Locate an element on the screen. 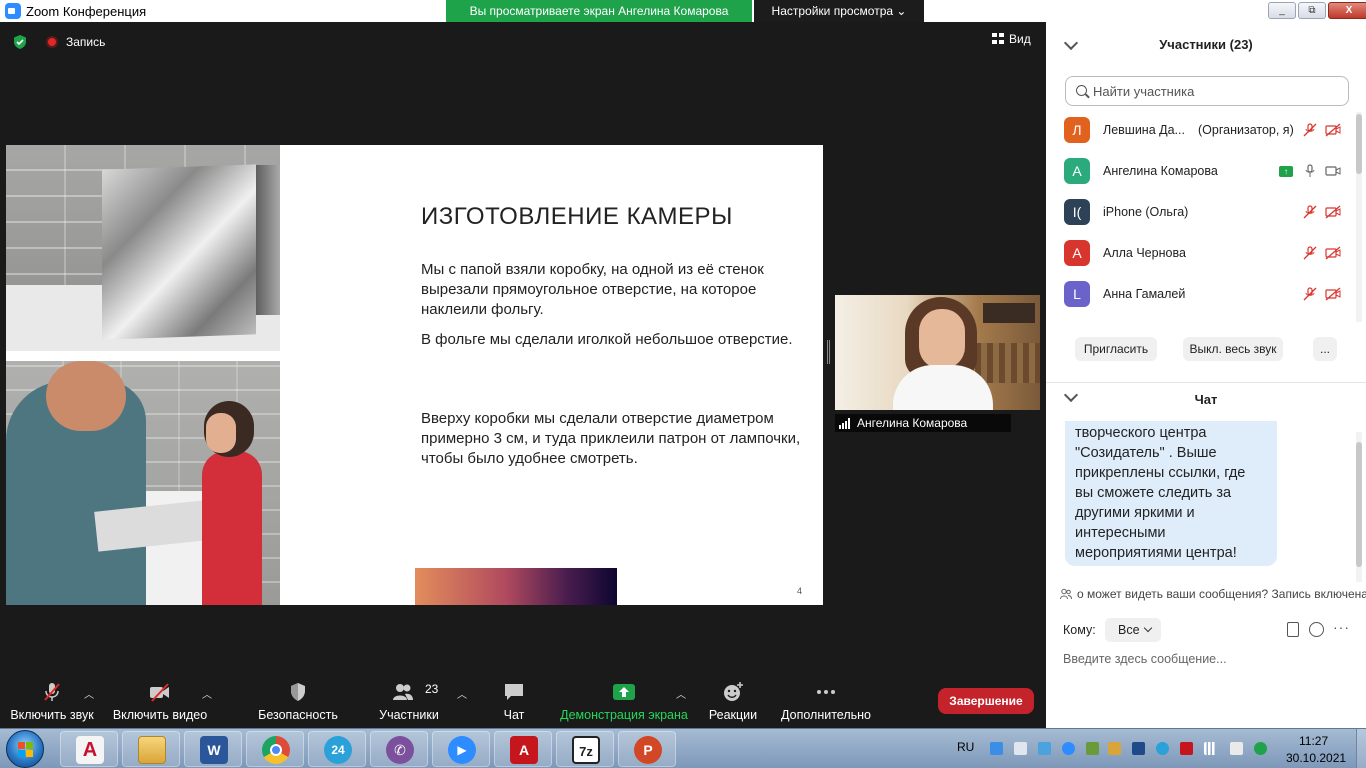 The height and width of the screenshot is (768, 1366). signal-tray-icon is located at coordinates (1210, 748).